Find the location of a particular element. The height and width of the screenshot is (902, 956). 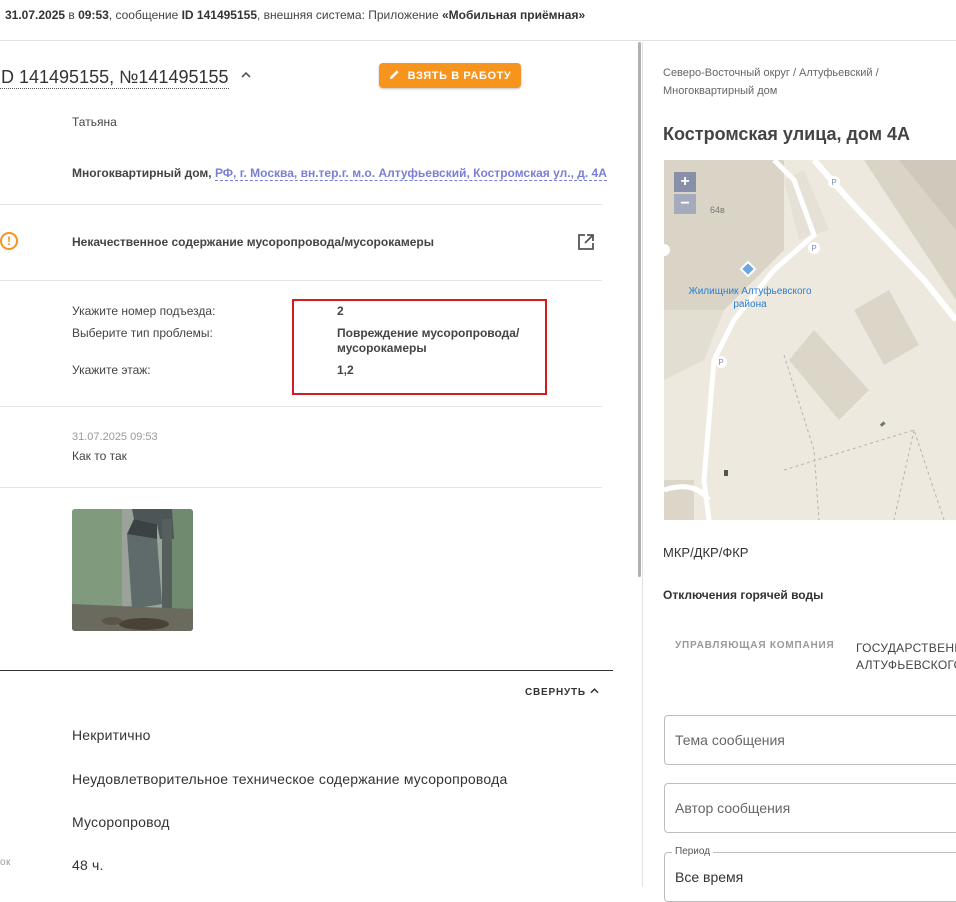

take-to-work-label: ВЗЯТЬ В РАБОТУ is located at coordinates (459, 75).